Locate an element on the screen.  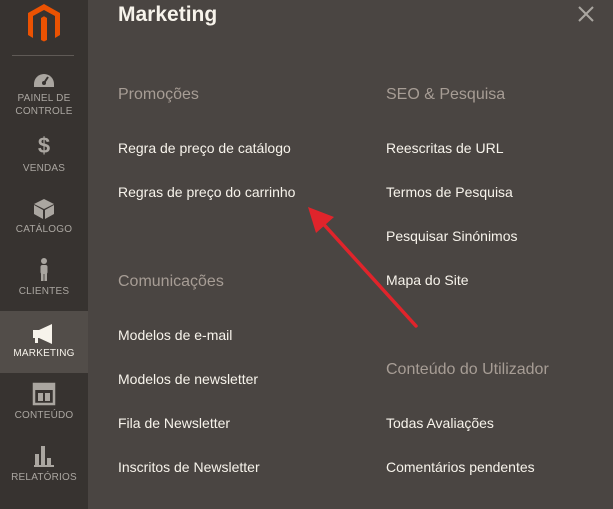
sidebar-item-reports: RELATÓRIOS is located at coordinates (44, 473).